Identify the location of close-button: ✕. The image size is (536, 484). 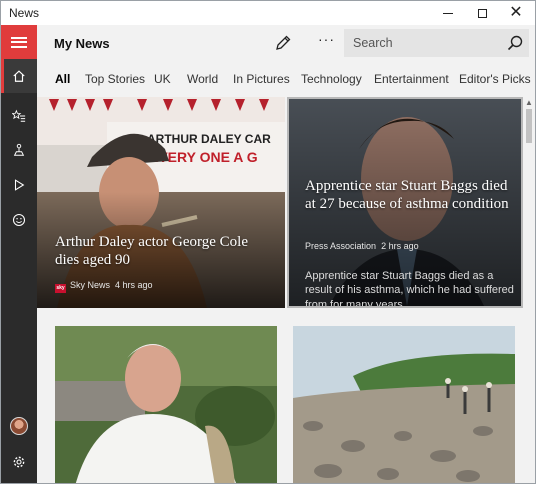
(516, 13).